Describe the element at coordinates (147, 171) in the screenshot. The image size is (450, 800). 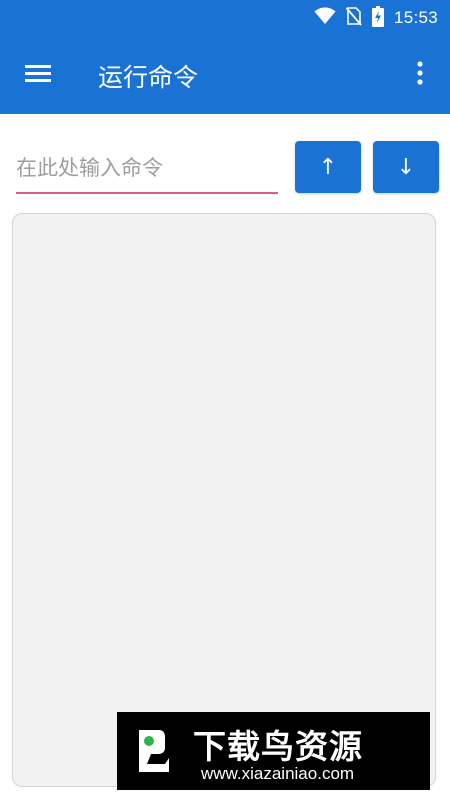
I see `command-input` at that location.